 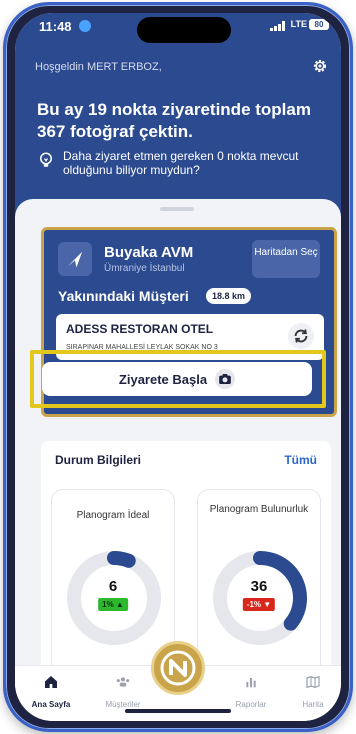 I want to click on drag-handle, so click(x=177, y=209).